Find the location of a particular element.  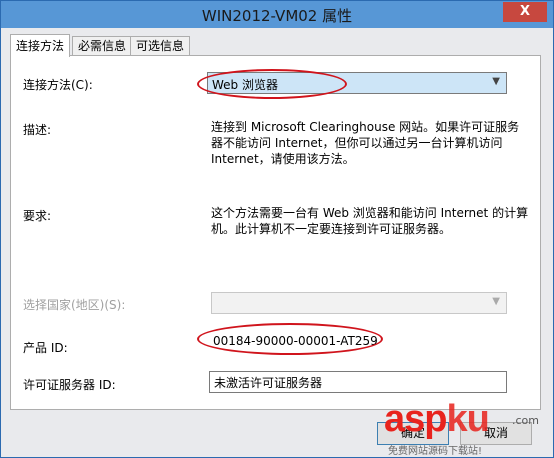

watermark-logo: aspku is located at coordinates (437, 419).